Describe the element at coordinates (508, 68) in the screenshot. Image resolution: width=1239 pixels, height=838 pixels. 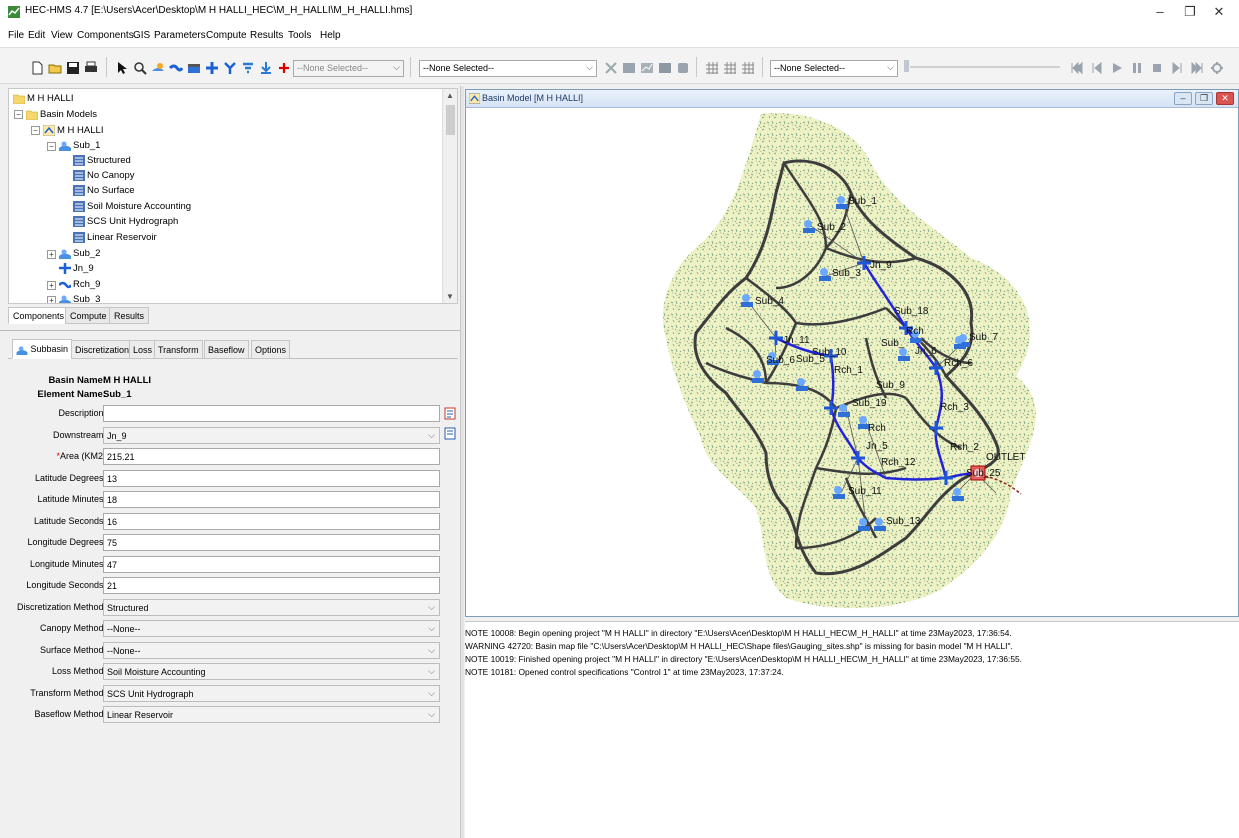
I see `run-select: --None Selected-- ⌵` at that location.